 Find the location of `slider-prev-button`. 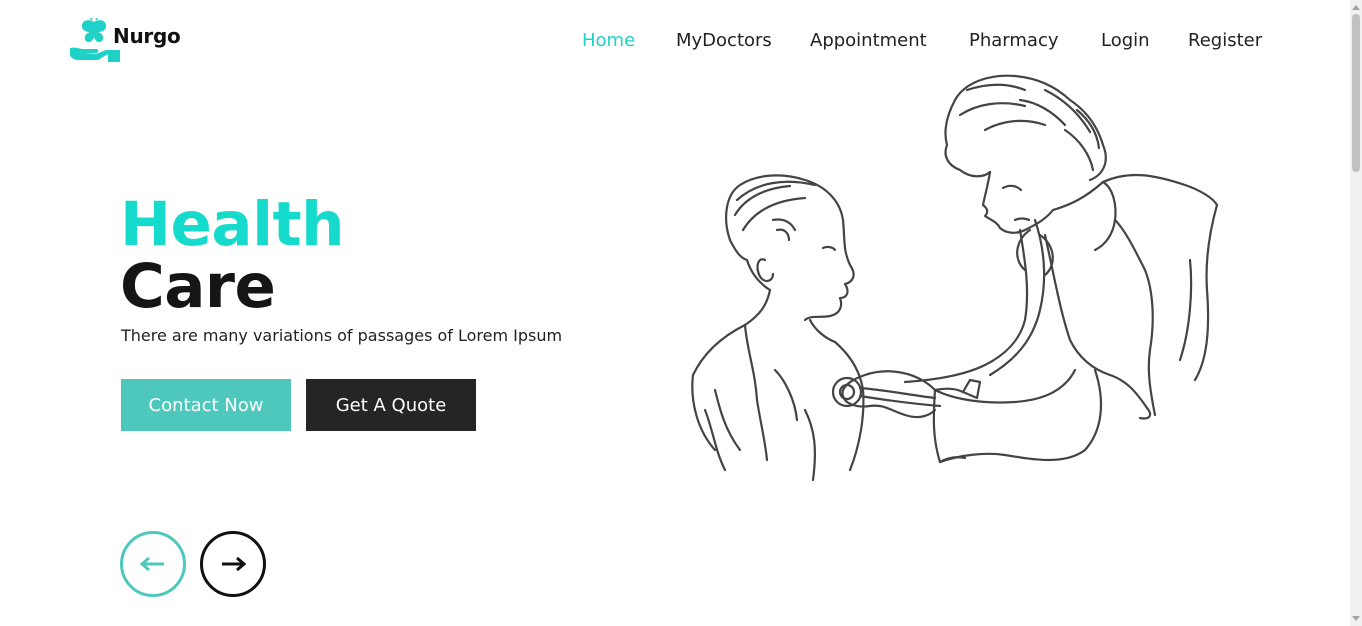

slider-prev-button is located at coordinates (153, 564).